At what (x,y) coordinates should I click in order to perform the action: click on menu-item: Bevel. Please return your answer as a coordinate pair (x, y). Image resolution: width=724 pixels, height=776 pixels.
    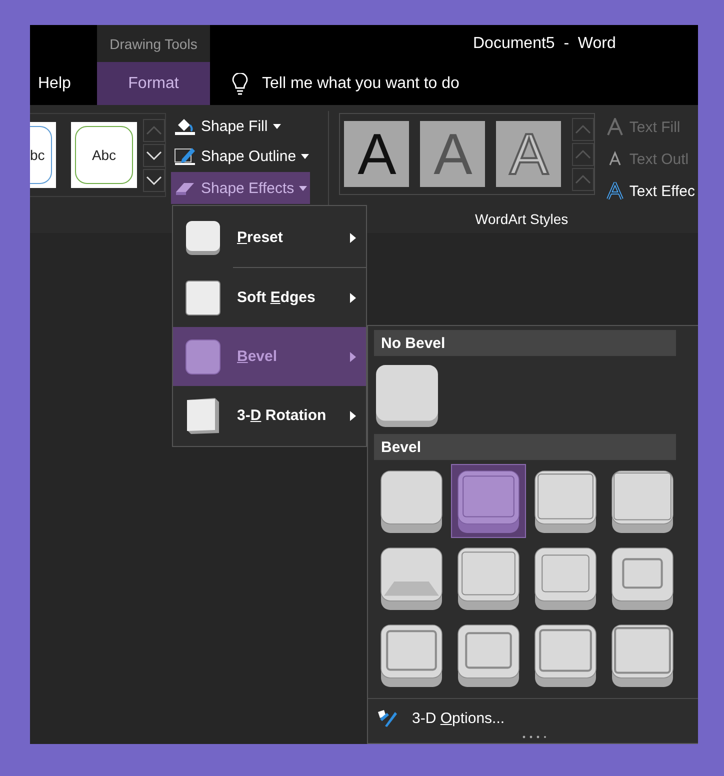
    Looking at the image, I should click on (269, 356).